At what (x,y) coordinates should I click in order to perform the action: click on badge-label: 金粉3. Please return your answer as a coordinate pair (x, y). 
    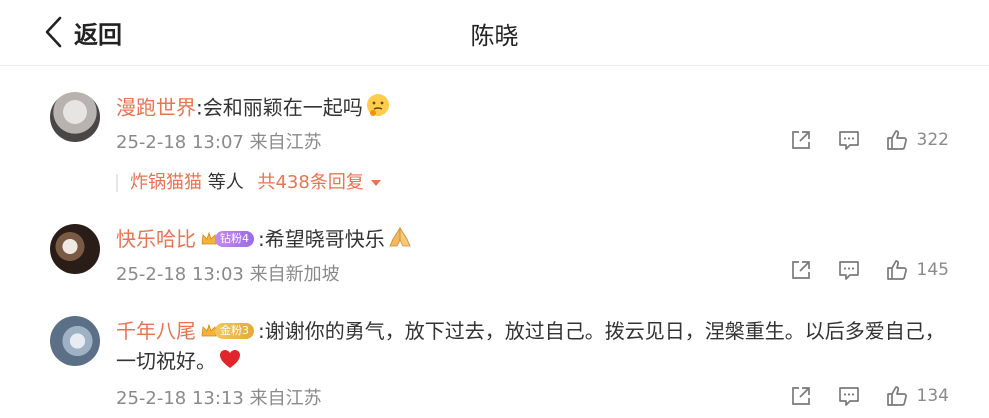
    Looking at the image, I should click on (234, 331).